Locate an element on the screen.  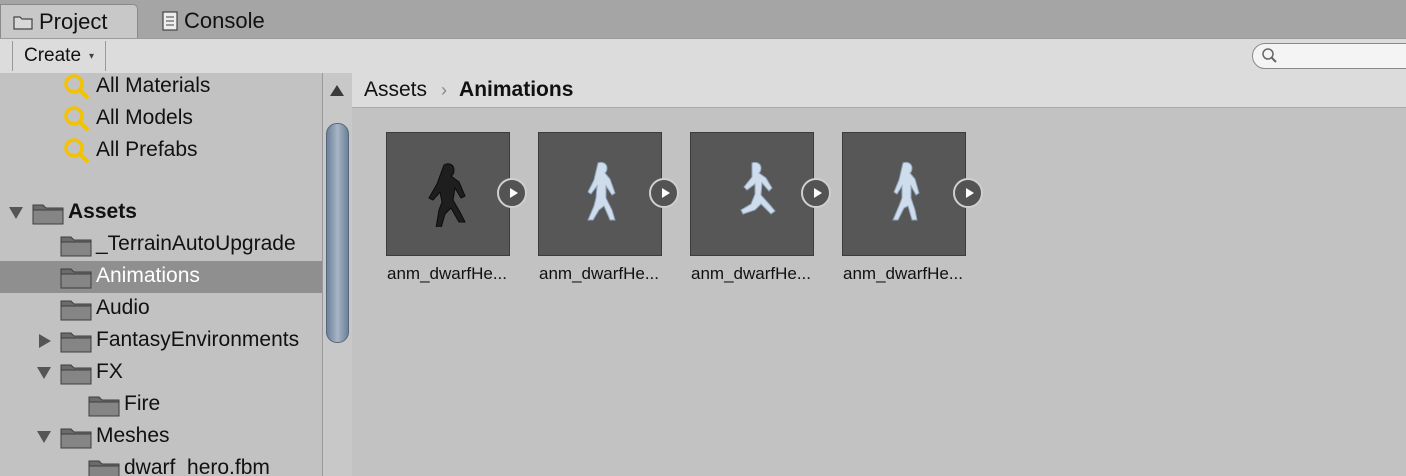
tree-item-fx: FX is located at coordinates (161, 373).